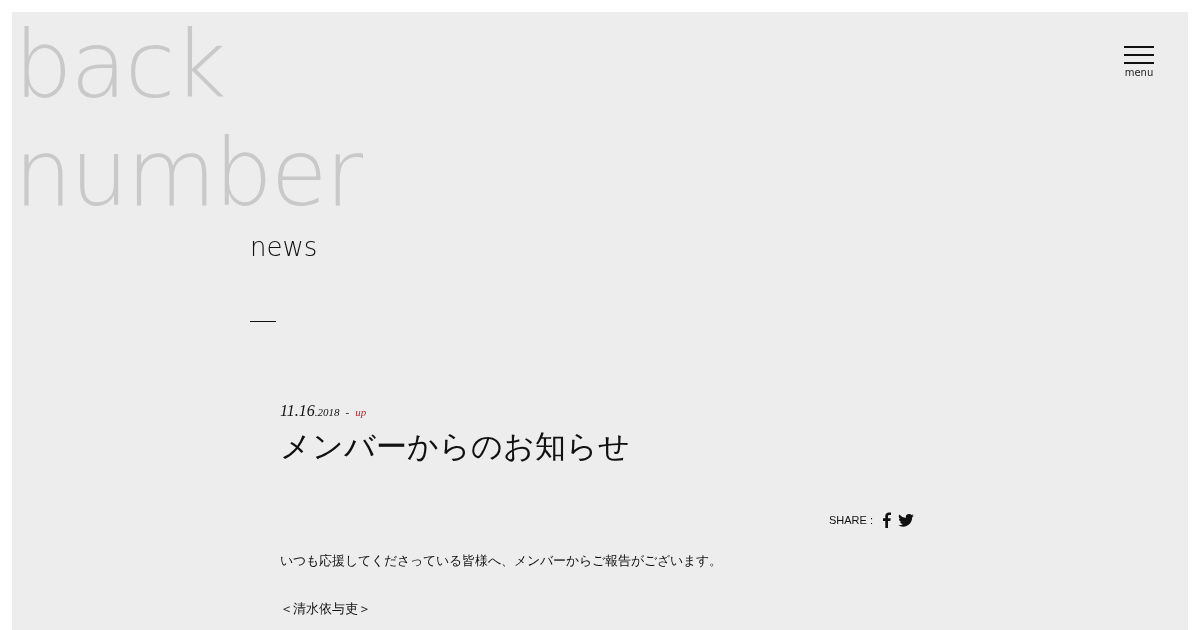  Describe the element at coordinates (297, 411) in the screenshot. I see `post-date: 11.16` at that location.